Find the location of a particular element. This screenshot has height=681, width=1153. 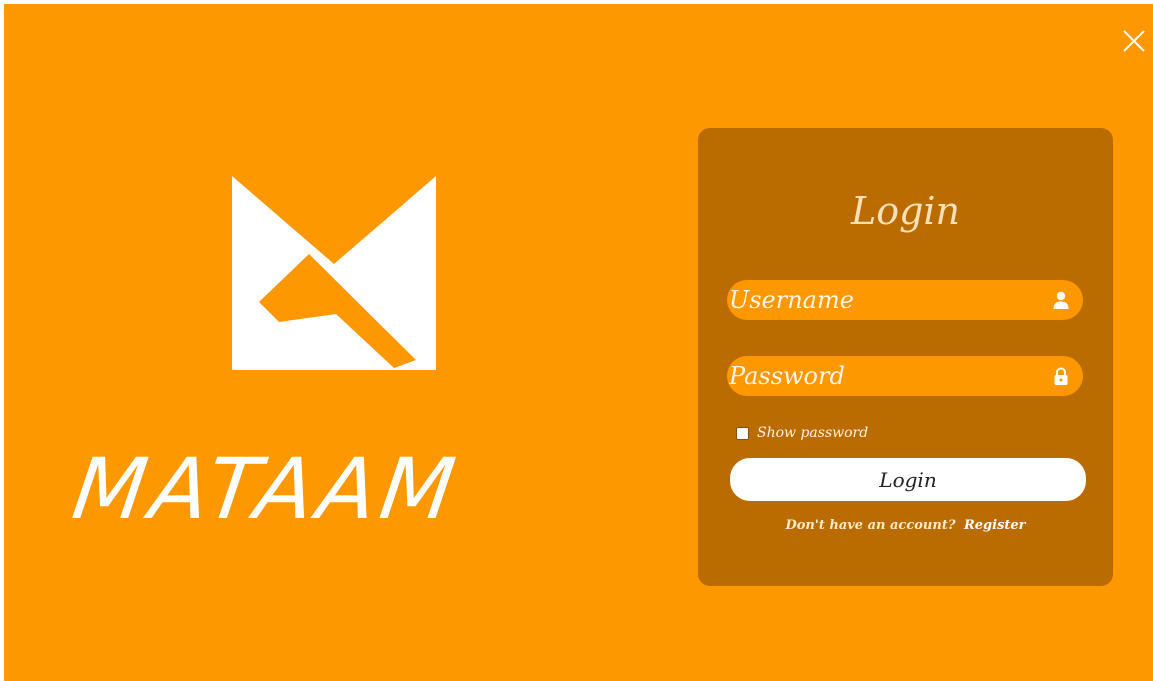

show-password-checkbox is located at coordinates (742, 433).